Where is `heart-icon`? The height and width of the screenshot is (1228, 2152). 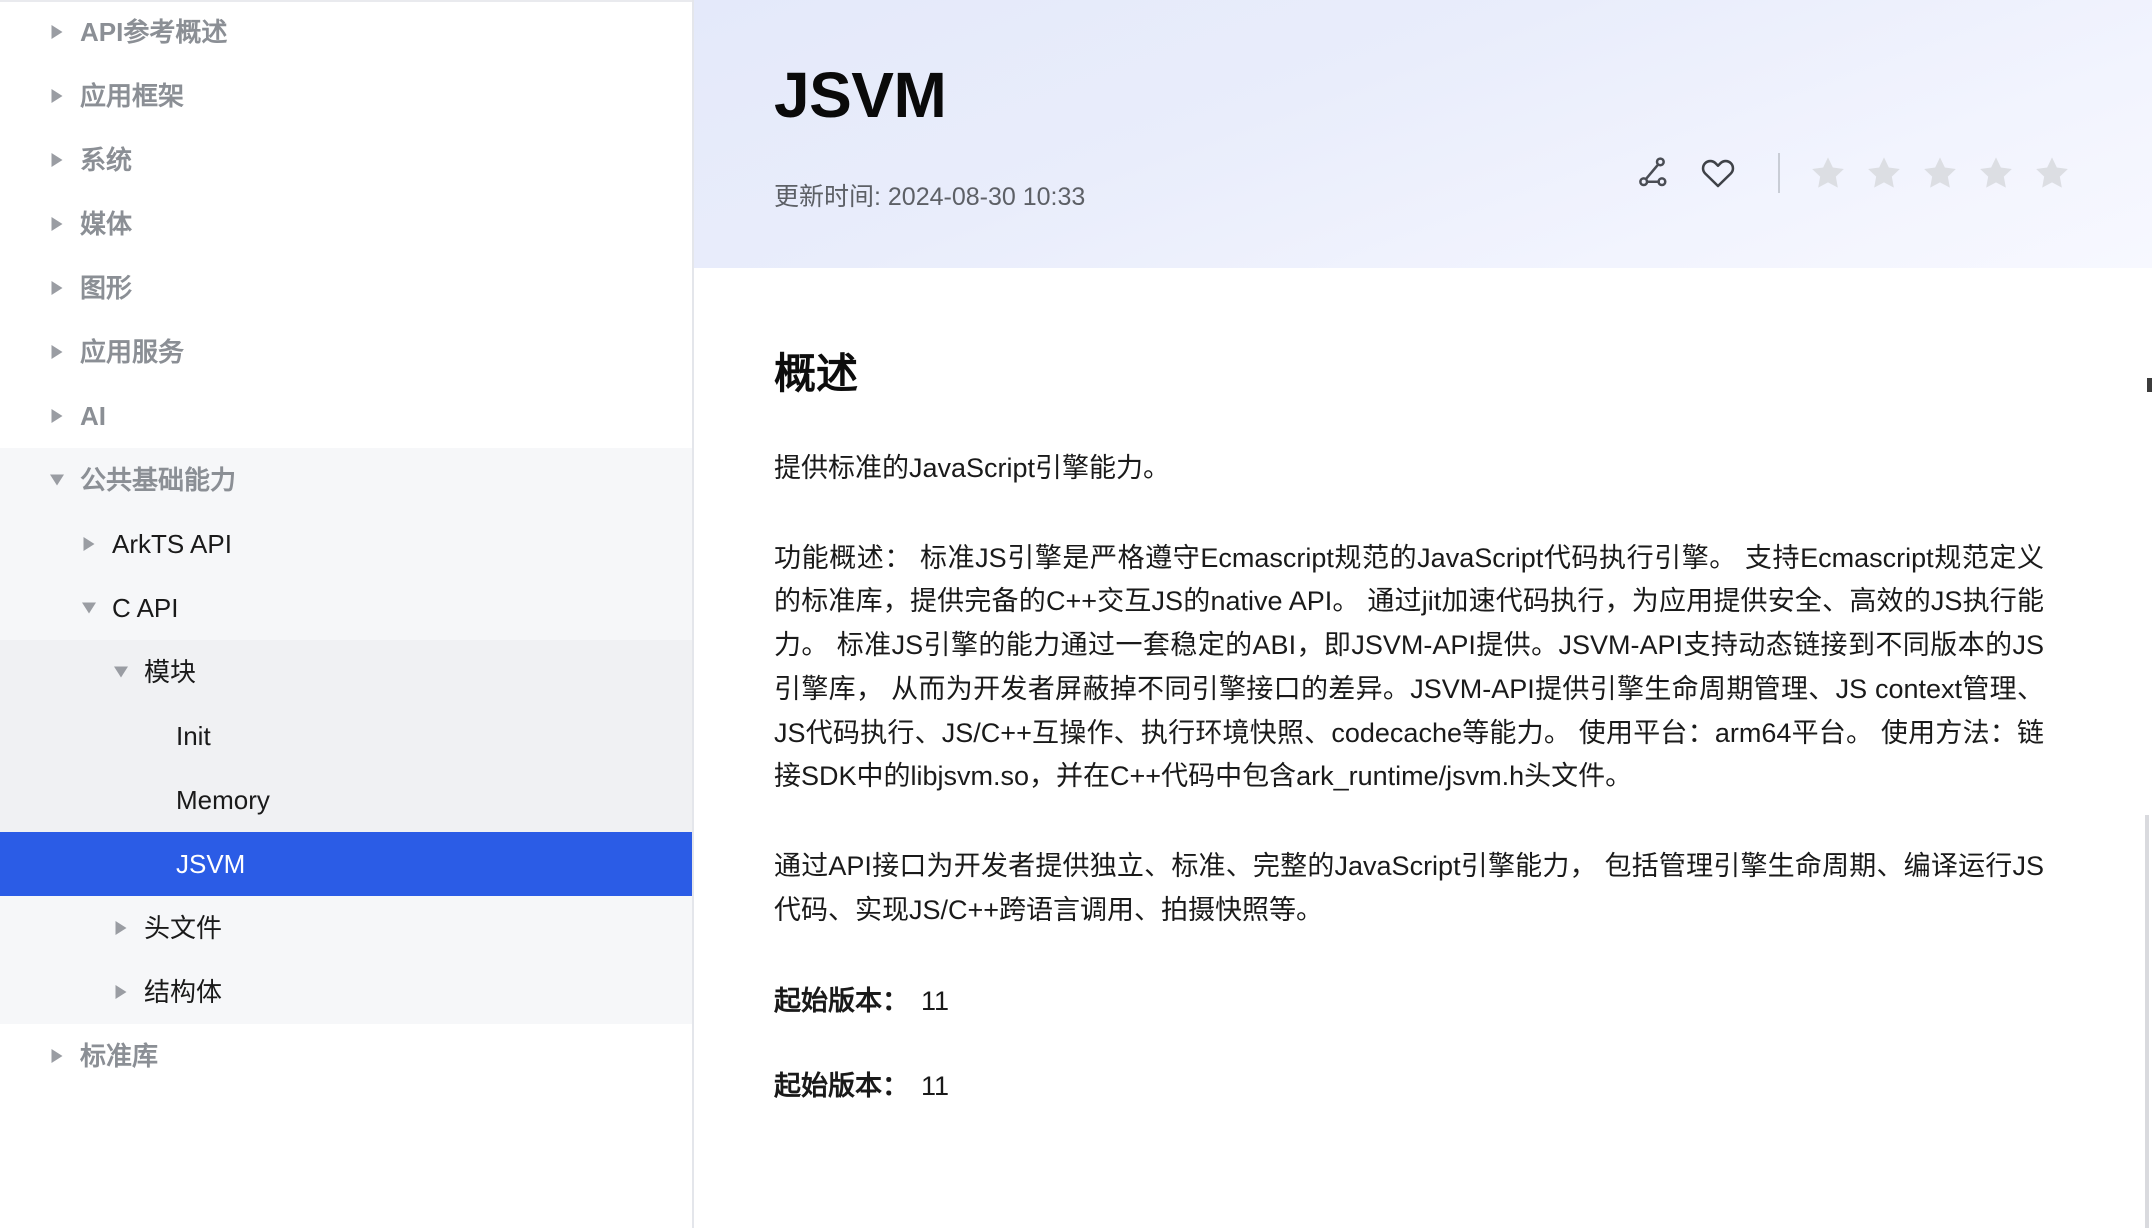
heart-icon is located at coordinates (1718, 173).